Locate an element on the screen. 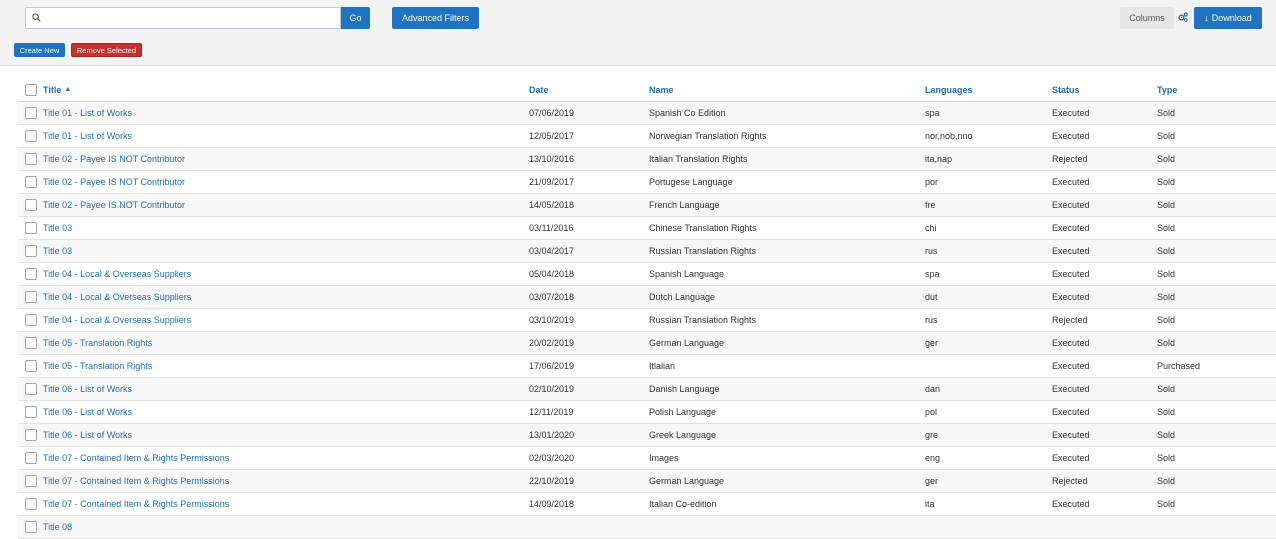 This screenshot has width=1276, height=539. row-languages: dan is located at coordinates (933, 389).